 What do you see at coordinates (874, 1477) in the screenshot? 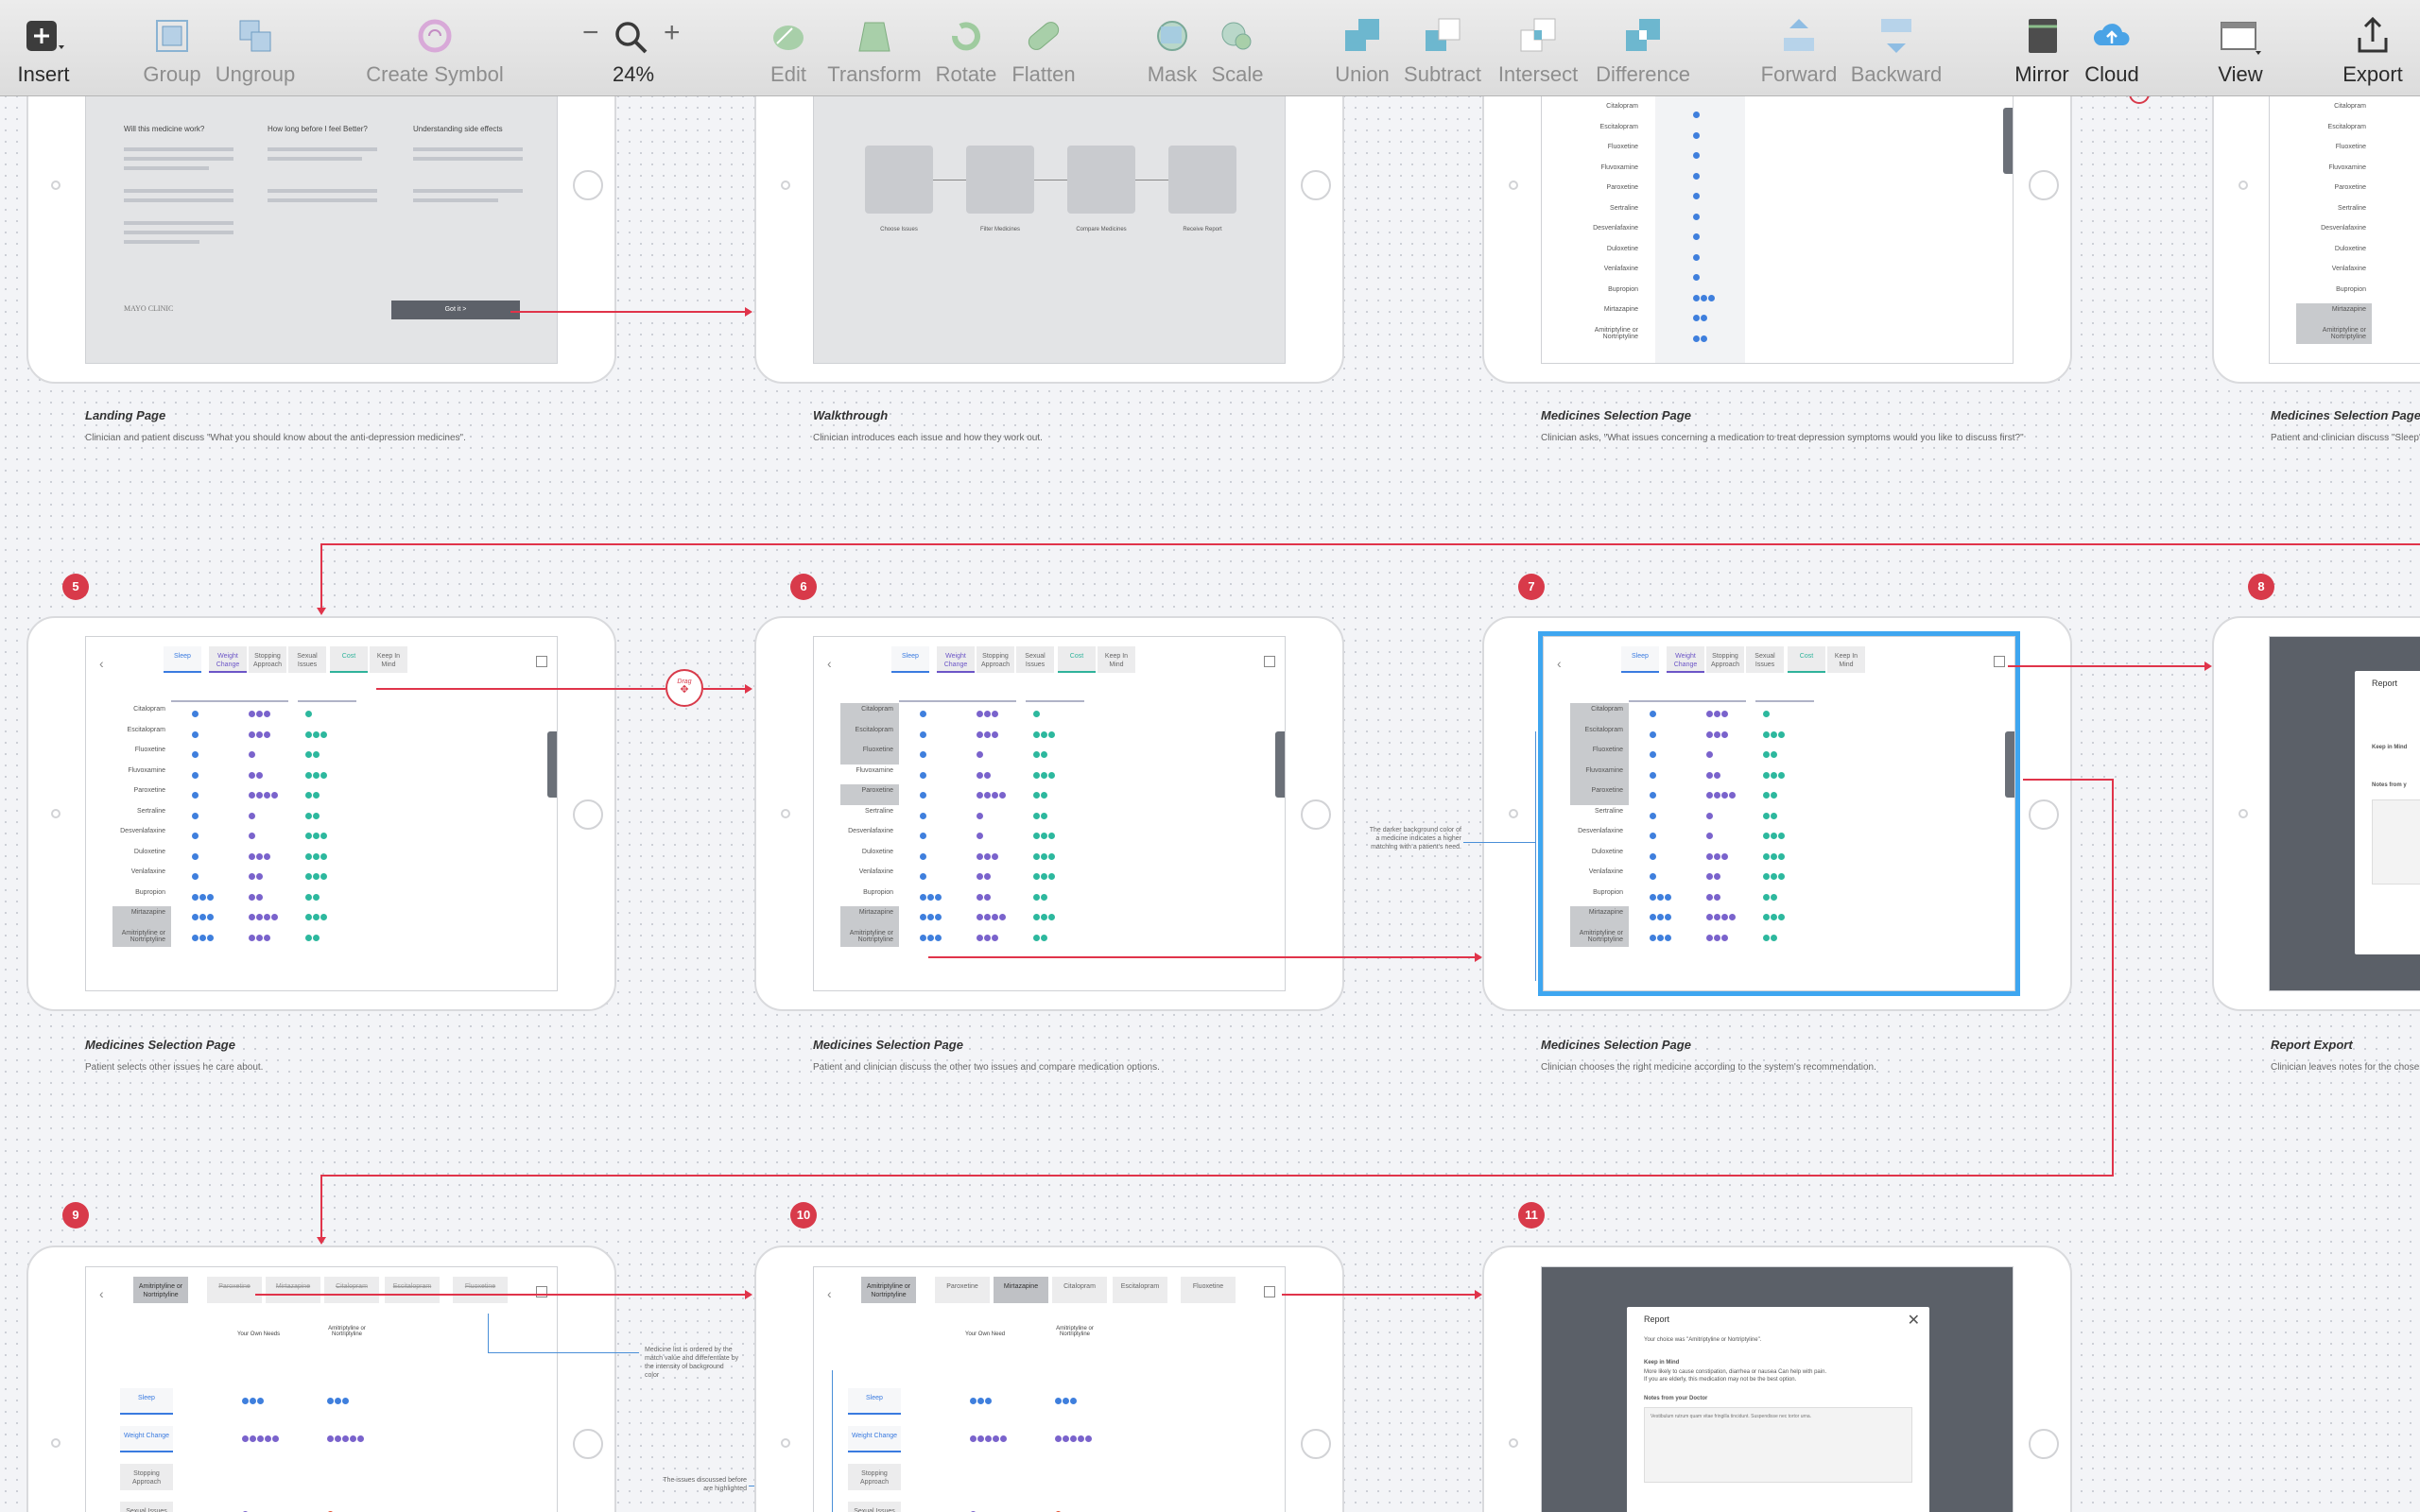
I see `side-issue: Stopping Approach` at bounding box center [874, 1477].